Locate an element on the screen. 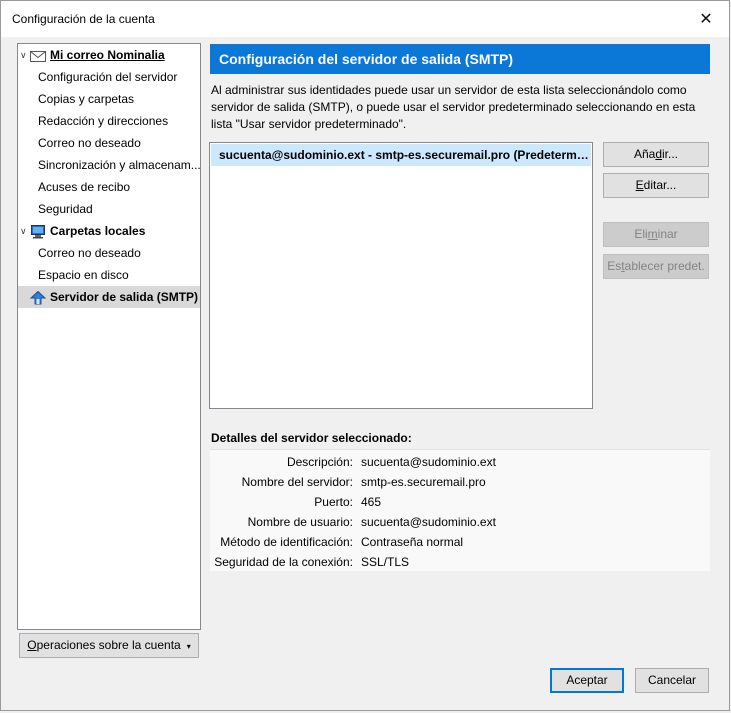 The height and width of the screenshot is (713, 731). tree-item-local-junk: Correo no deseado is located at coordinates (109, 253).